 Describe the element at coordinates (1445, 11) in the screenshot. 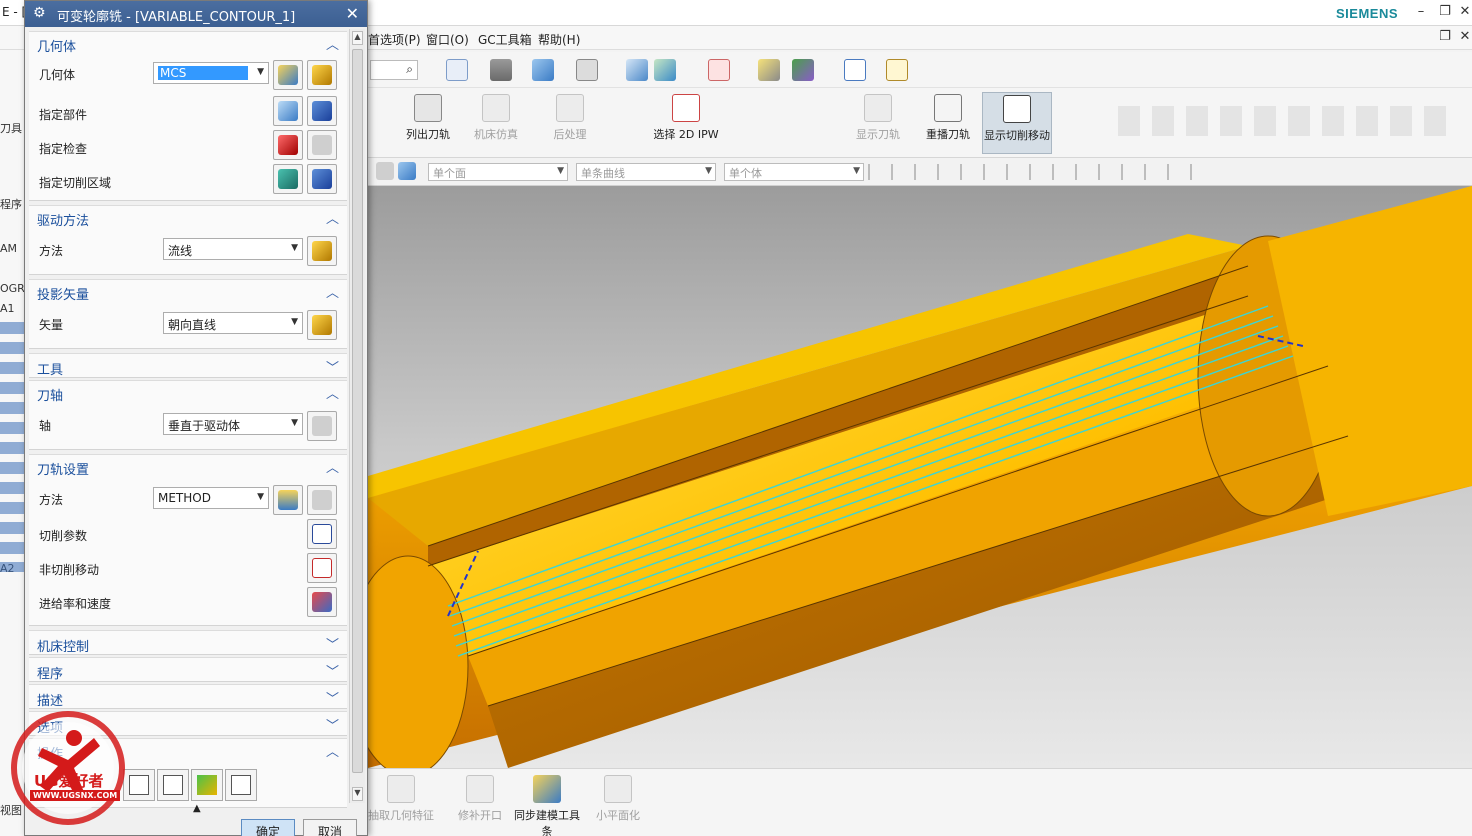

I see `restore-icon: ❐` at that location.